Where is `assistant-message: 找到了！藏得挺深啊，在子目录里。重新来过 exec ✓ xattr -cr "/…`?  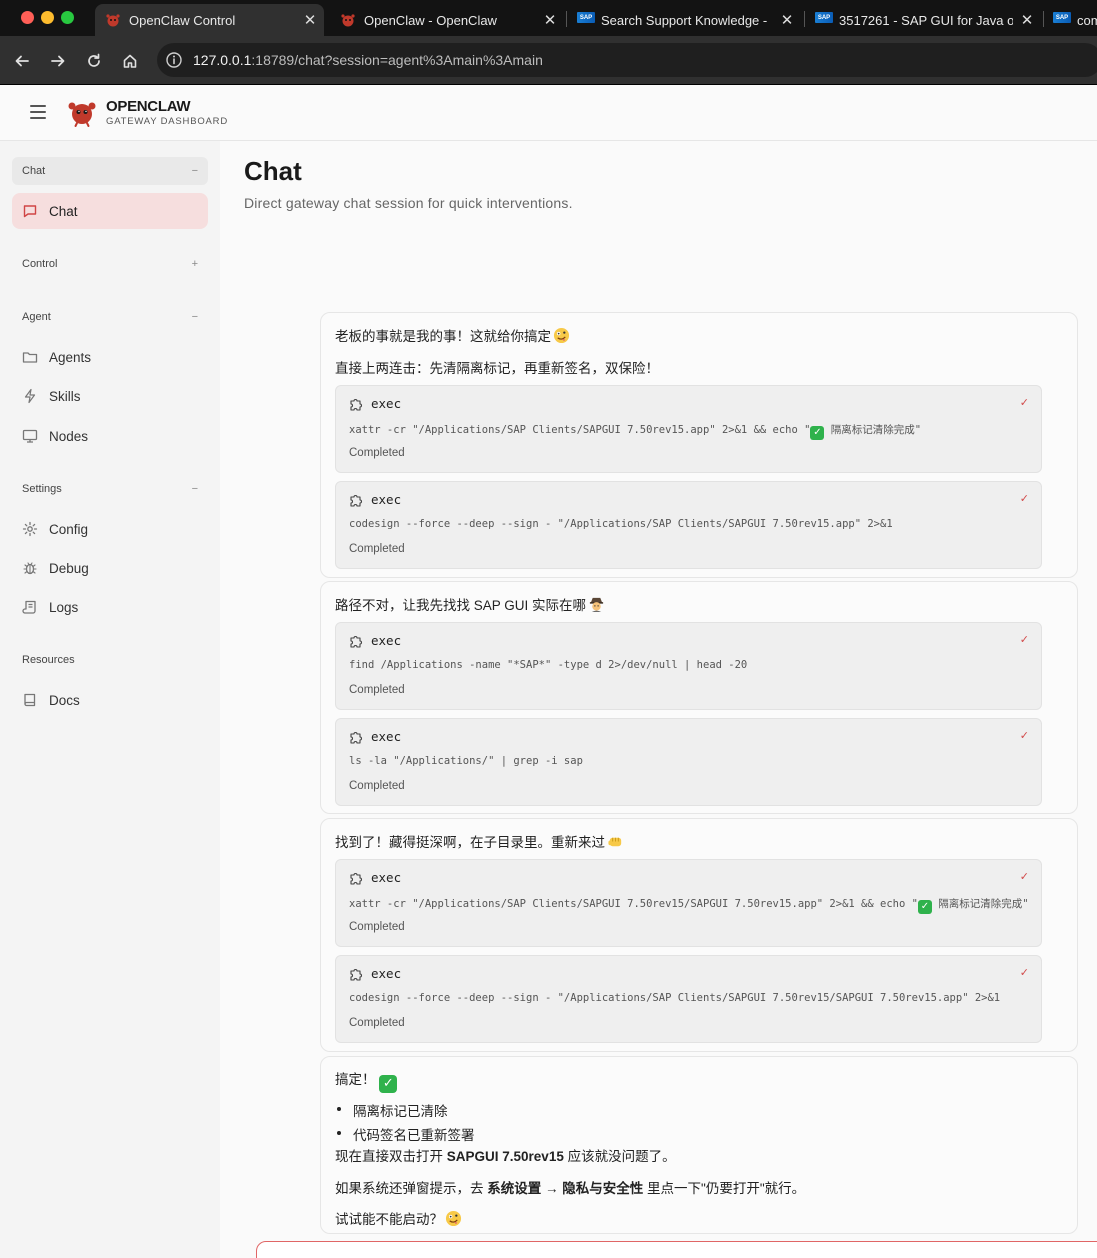
assistant-message: 找到了！藏得挺深啊，在子目录里。重新来过 exec ✓ xattr -cr "/… is located at coordinates (699, 935).